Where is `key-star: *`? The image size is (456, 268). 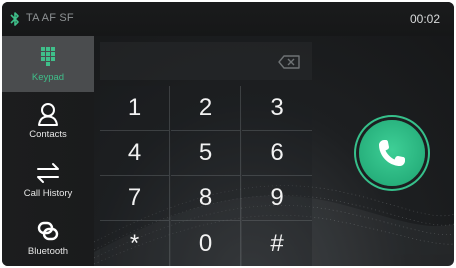
key-star: * is located at coordinates (135, 243).